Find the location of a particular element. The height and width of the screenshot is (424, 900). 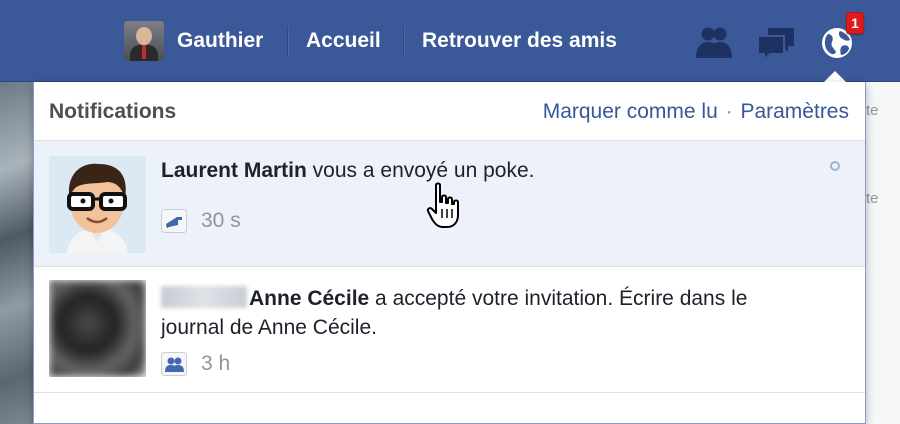

user-avatar is located at coordinates (144, 41).